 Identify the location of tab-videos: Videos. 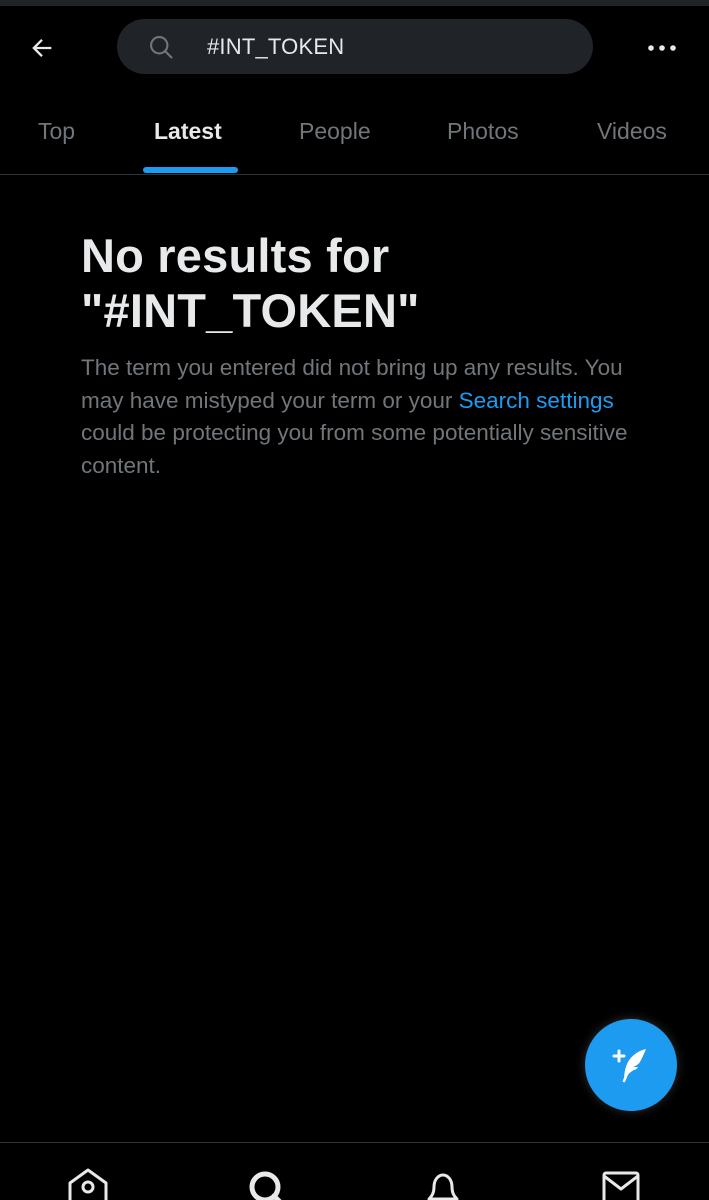
(632, 131).